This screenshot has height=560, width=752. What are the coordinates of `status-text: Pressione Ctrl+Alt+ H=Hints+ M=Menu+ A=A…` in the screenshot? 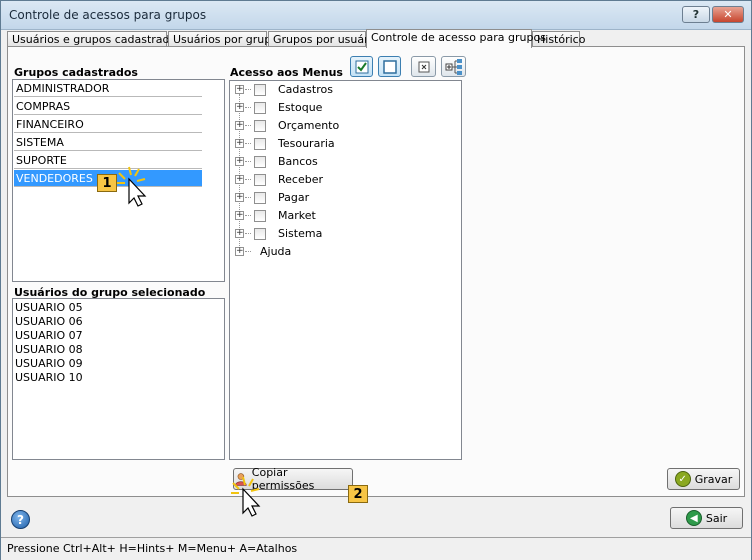 It's located at (152, 548).